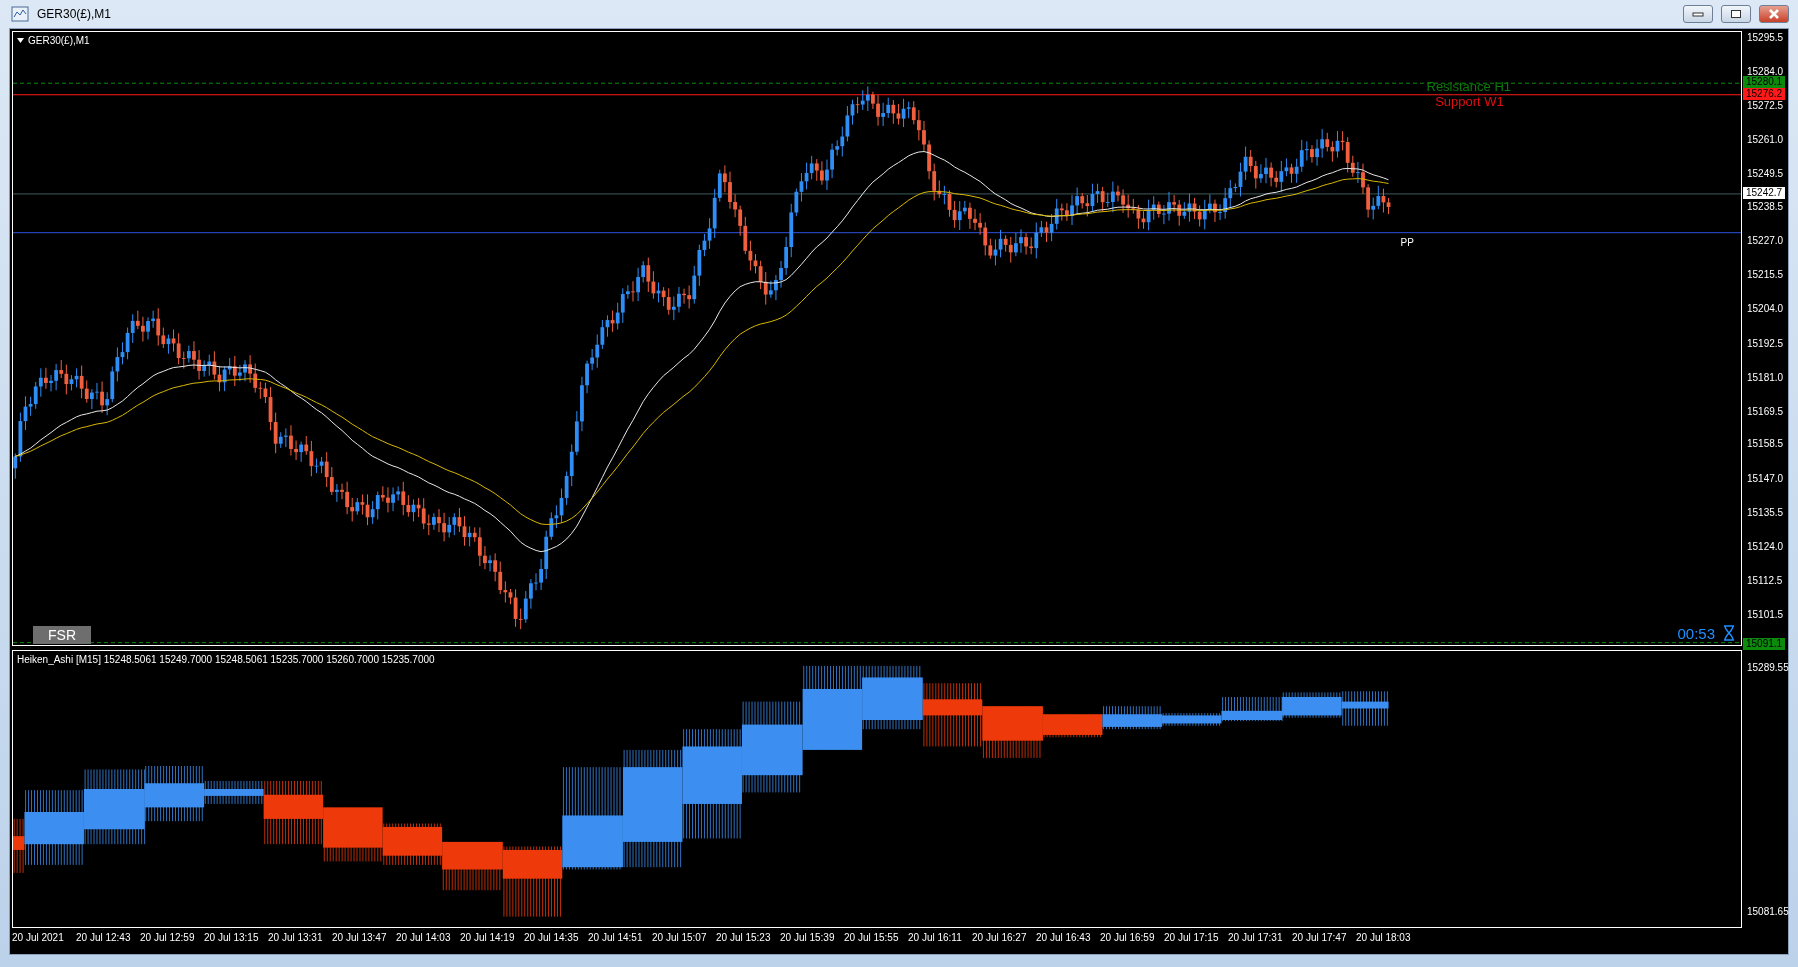  I want to click on symbol-label: GER30(£),M1, so click(53, 40).